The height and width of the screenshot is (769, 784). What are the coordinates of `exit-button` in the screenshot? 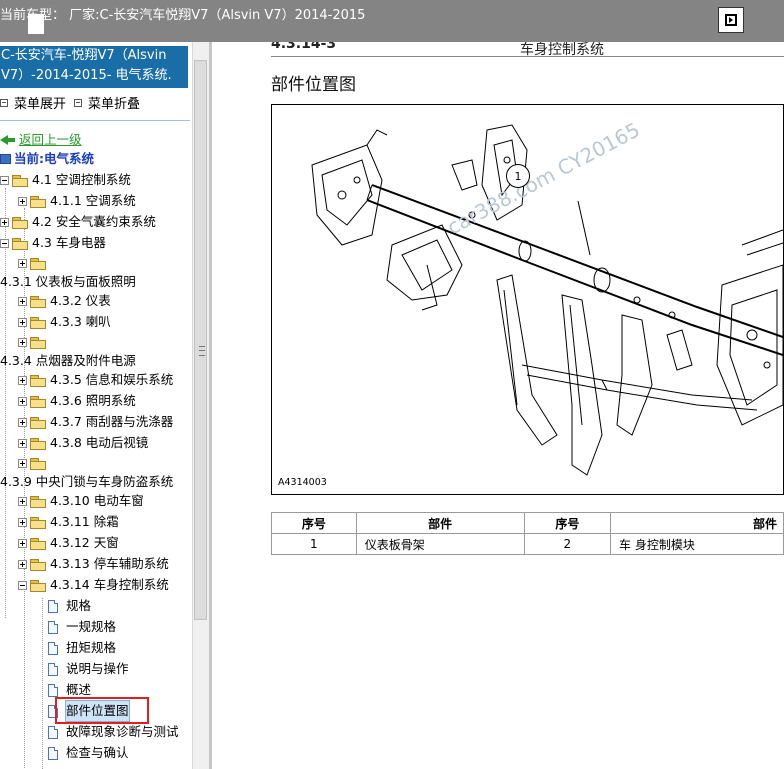 It's located at (731, 20).